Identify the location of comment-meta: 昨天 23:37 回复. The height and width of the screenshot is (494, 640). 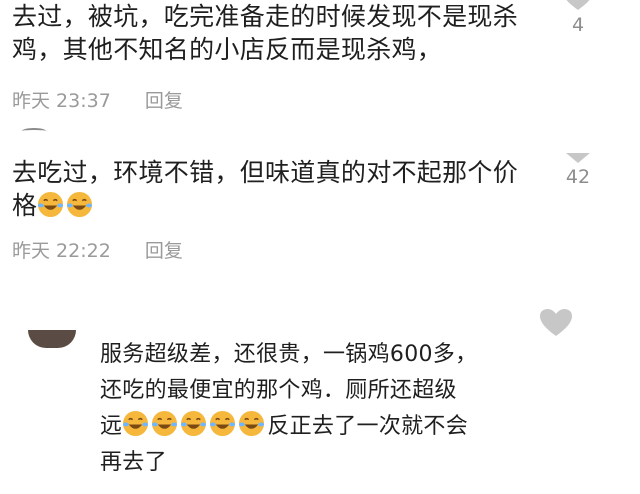
(97, 99).